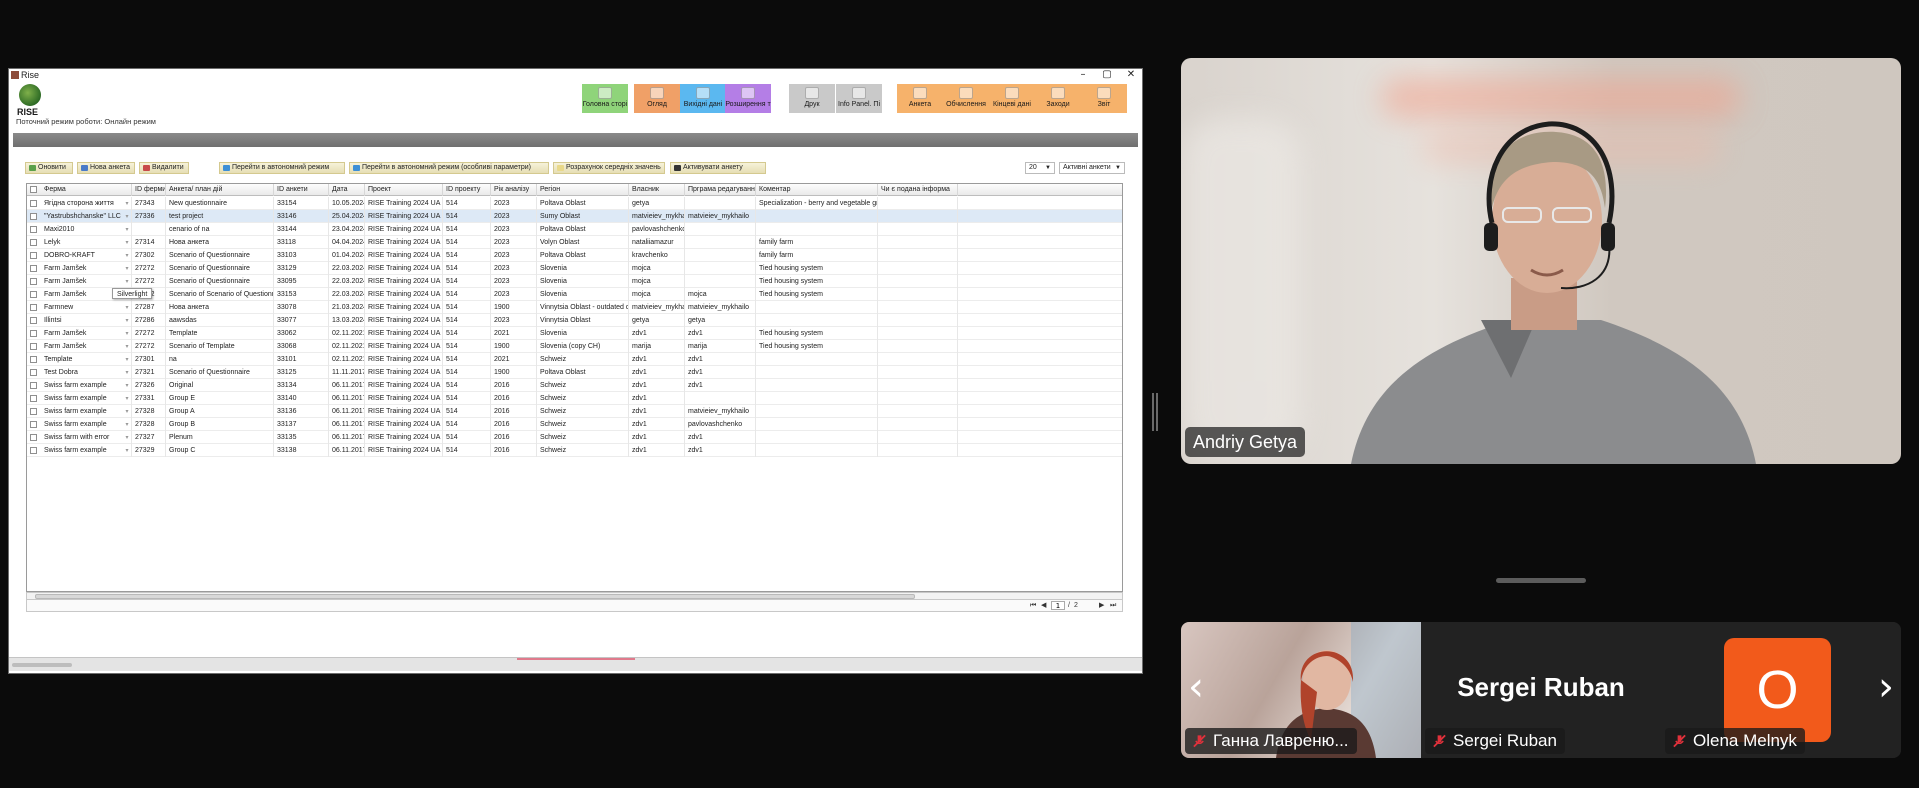 The height and width of the screenshot is (788, 1919). I want to click on next-page-icon: ▶, so click(1101, 605).